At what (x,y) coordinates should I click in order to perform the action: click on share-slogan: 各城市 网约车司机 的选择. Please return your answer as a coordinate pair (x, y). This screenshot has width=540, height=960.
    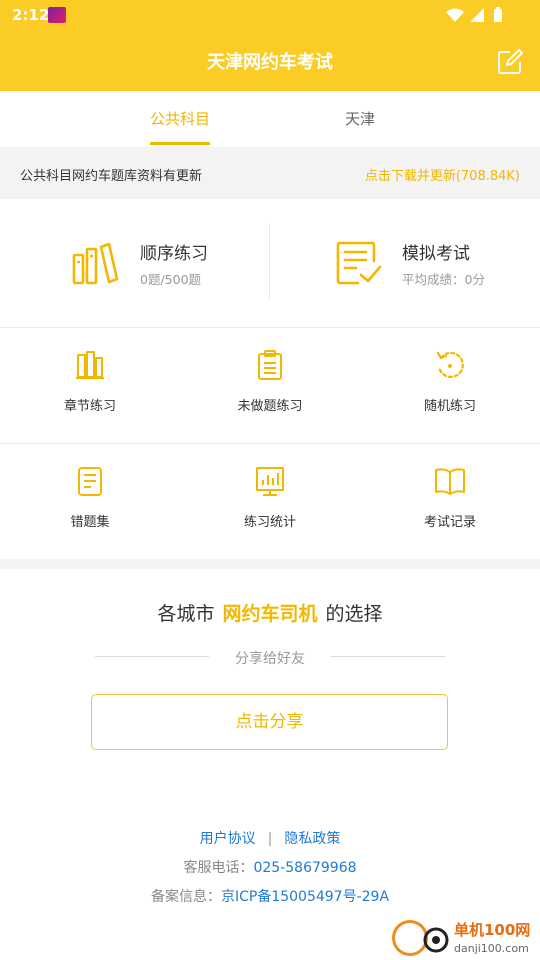
    Looking at the image, I should click on (270, 612).